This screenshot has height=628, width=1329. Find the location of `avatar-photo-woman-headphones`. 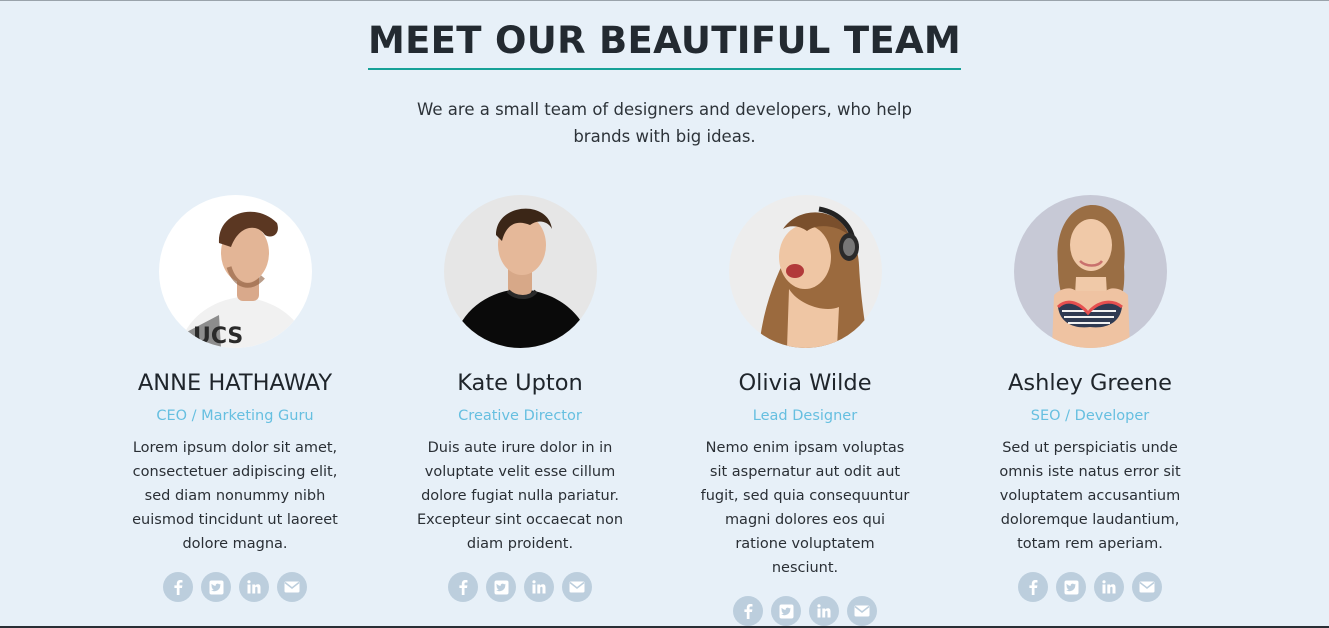

avatar-photo-woman-headphones is located at coordinates (805, 271).